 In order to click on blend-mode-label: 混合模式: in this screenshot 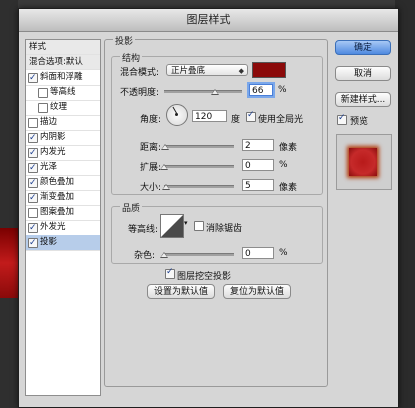, I will do `click(140, 73)`.